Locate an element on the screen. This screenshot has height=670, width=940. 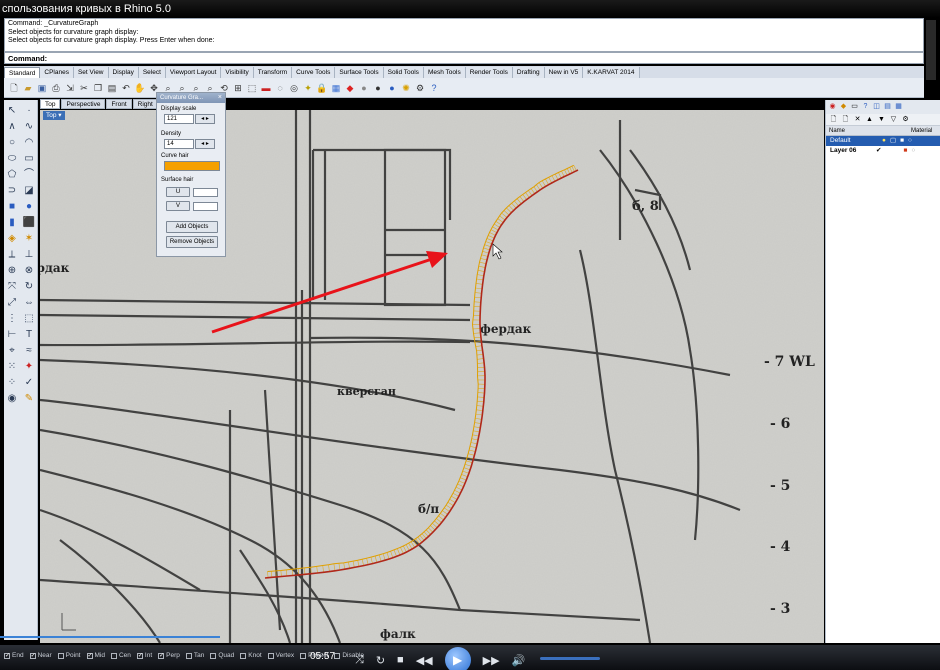
new-layer-icon: 🗋 is located at coordinates (833, 119).